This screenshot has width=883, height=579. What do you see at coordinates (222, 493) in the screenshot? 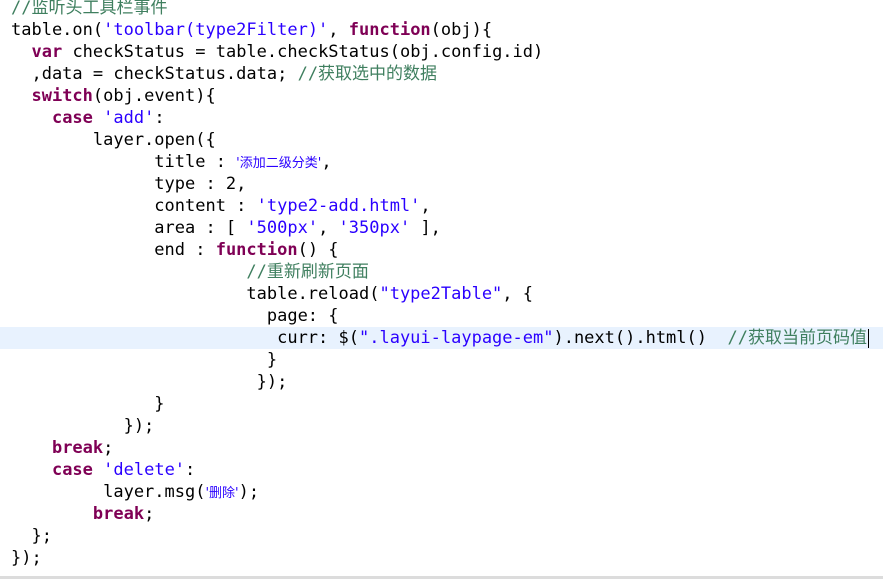
I see `code-token-cjk-str: '删除'` at bounding box center [222, 493].